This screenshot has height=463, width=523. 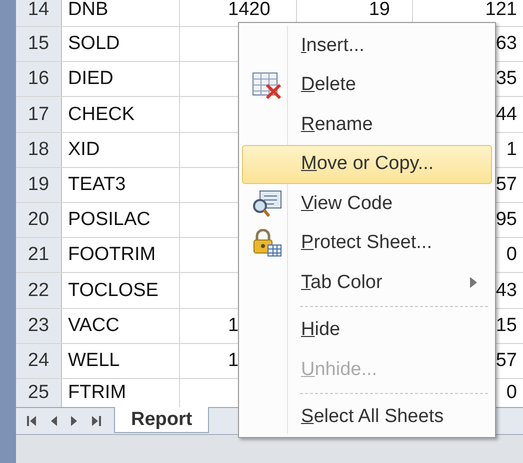 What do you see at coordinates (506, 79) in the screenshot?
I see `table-cell: 35` at bounding box center [506, 79].